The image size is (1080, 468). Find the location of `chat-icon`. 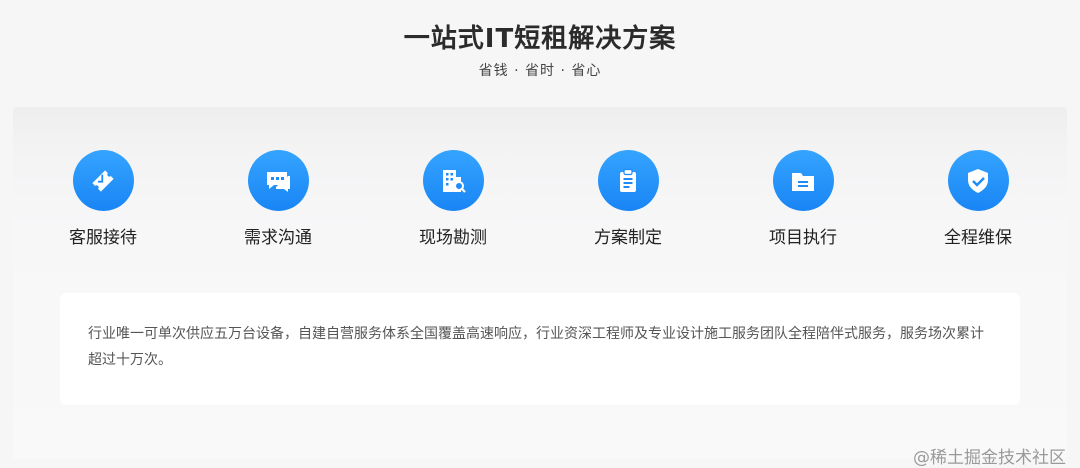

chat-icon is located at coordinates (278, 181).